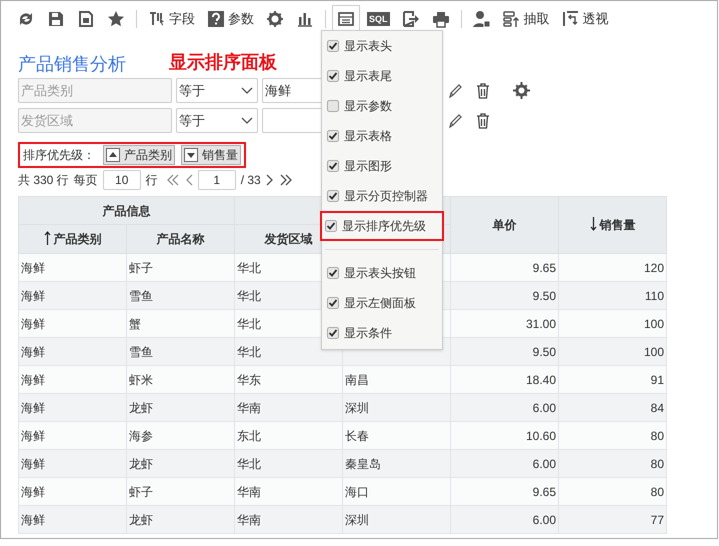 The height and width of the screenshot is (546, 719). Describe the element at coordinates (382, 196) in the screenshot. I see `menu-item: 显示分页控制器` at that location.